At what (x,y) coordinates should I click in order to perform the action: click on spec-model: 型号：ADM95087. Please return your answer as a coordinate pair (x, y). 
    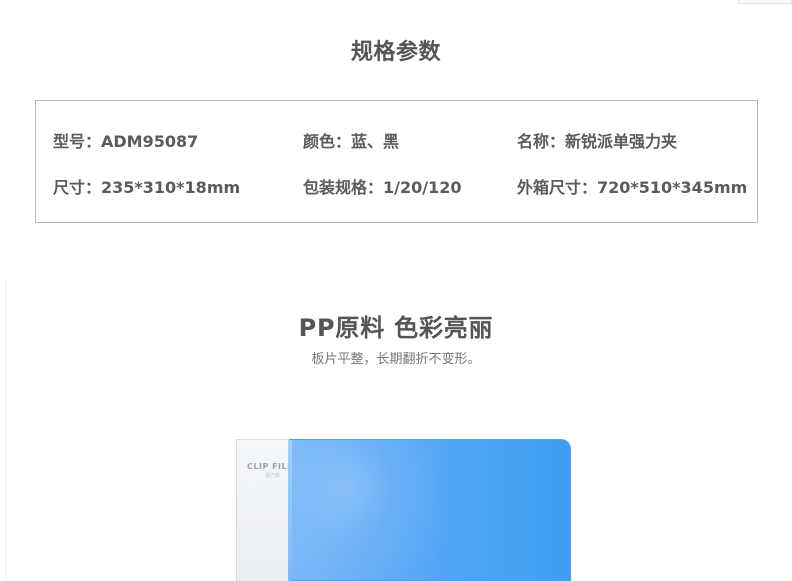
    Looking at the image, I should click on (125, 142).